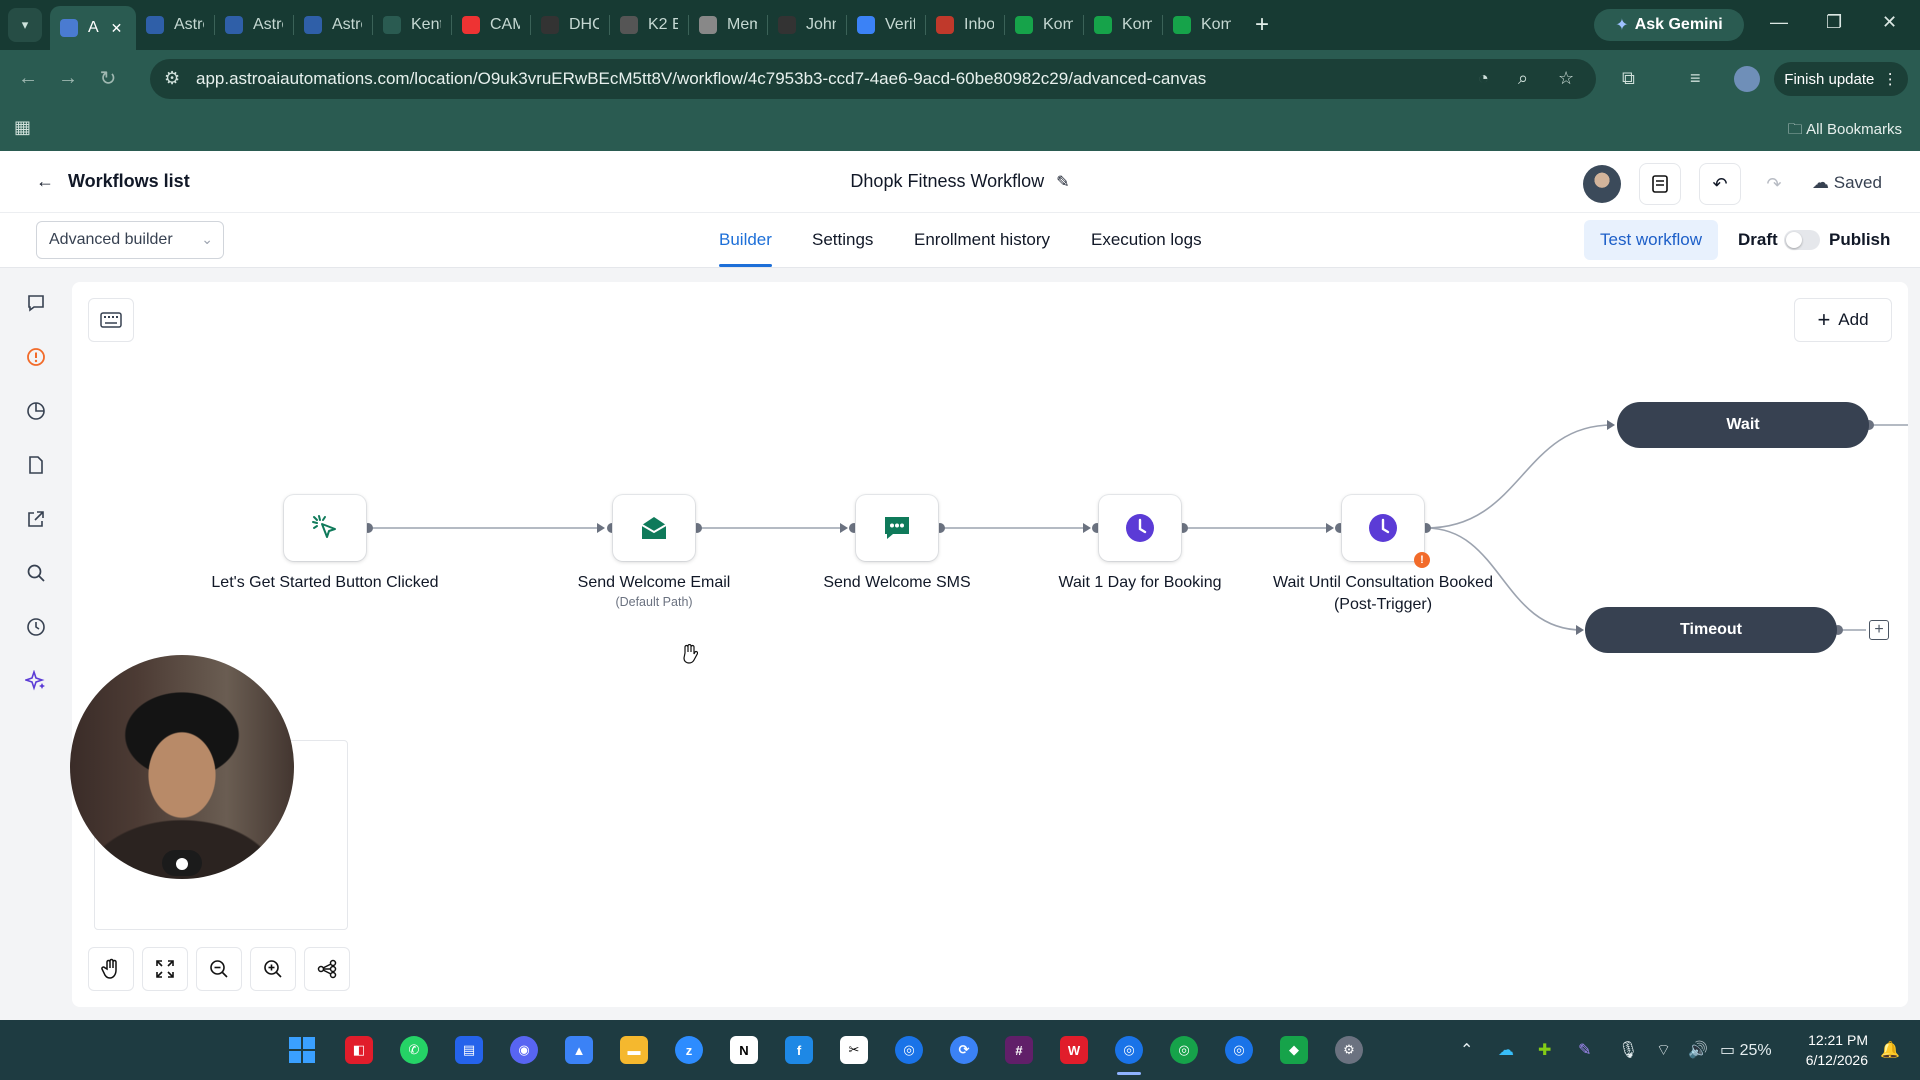 The width and height of the screenshot is (1920, 1080). Describe the element at coordinates (1466, 1050) in the screenshot. I see `tray-chevron-up-icon: ⌃` at that location.